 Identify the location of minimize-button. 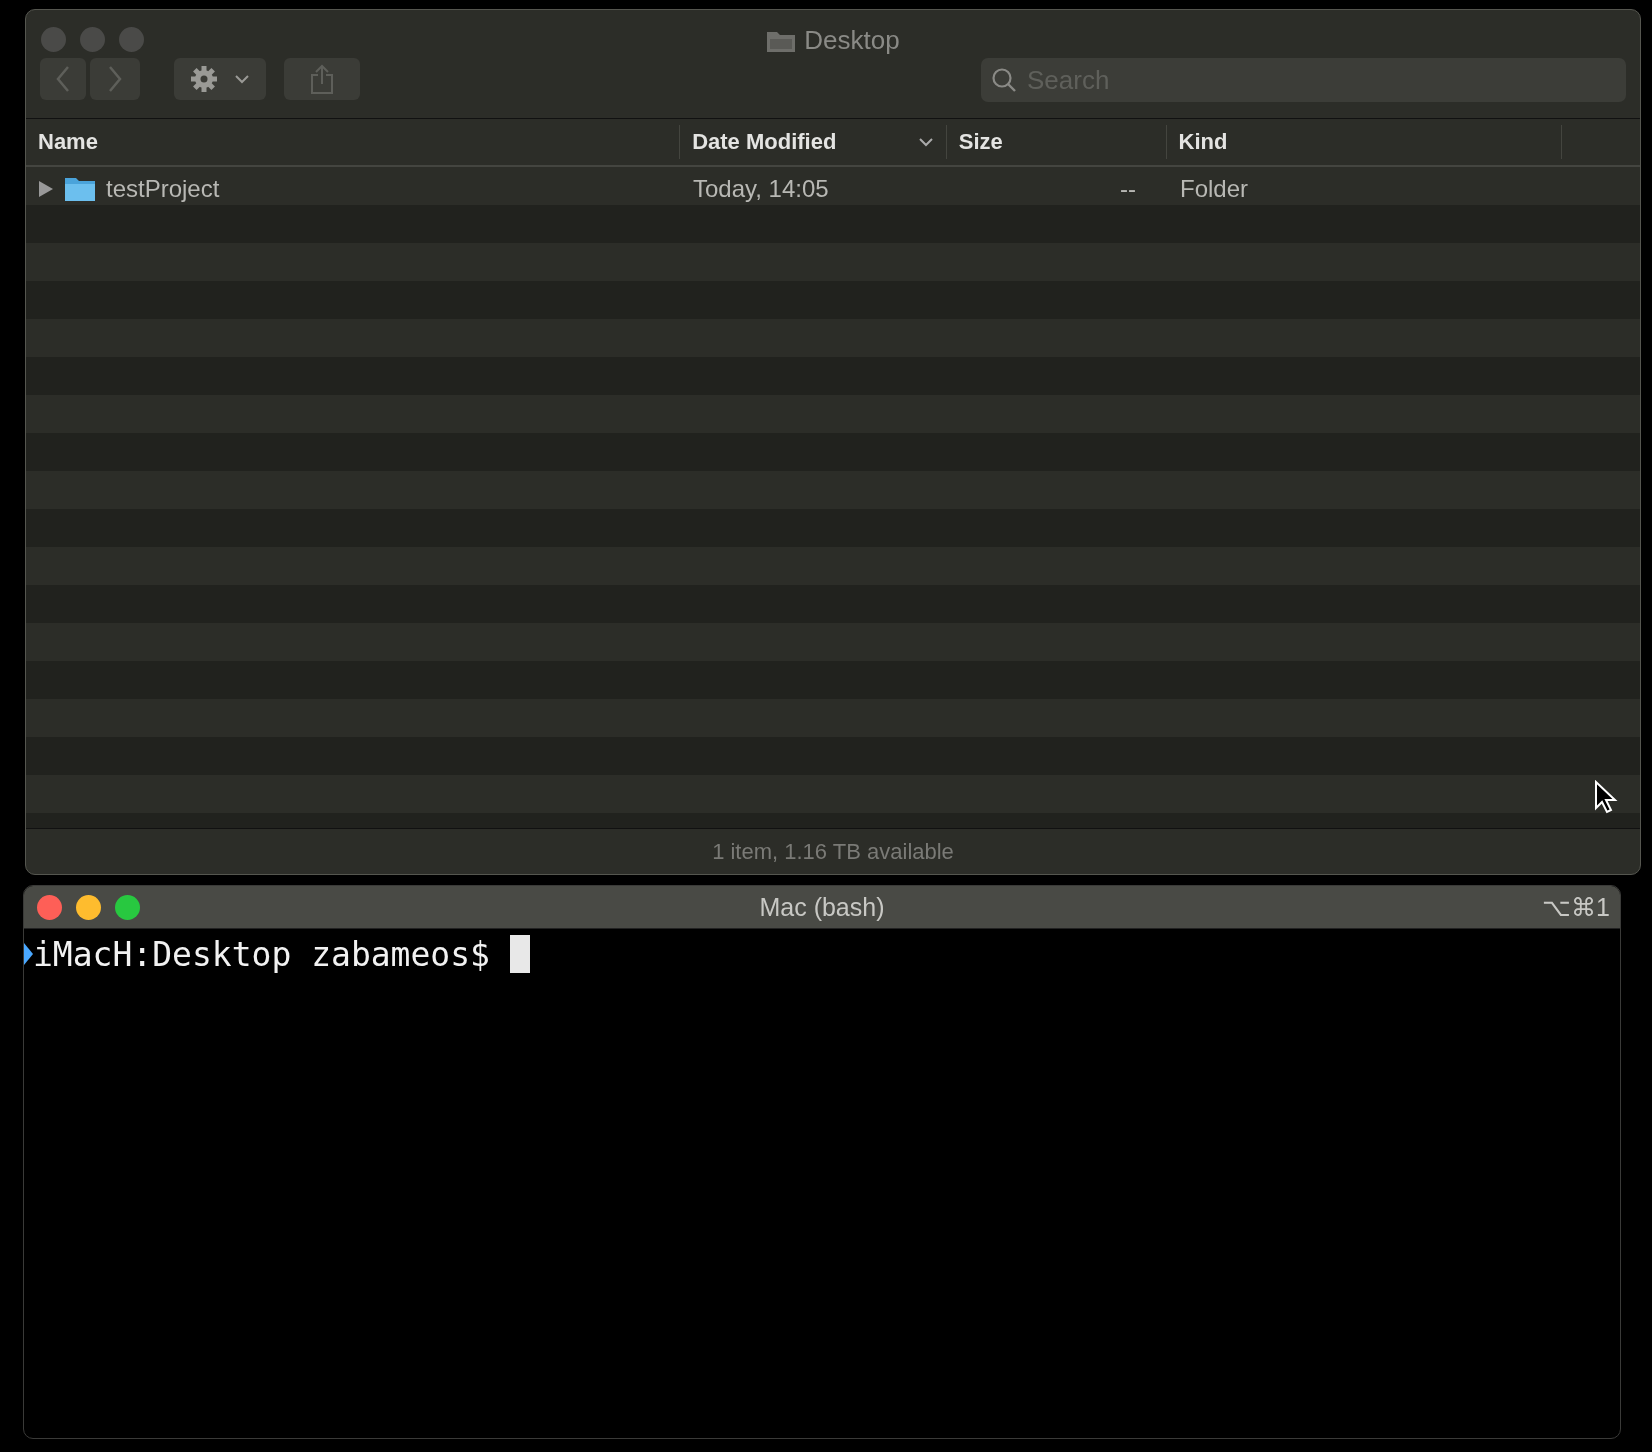
(88, 907).